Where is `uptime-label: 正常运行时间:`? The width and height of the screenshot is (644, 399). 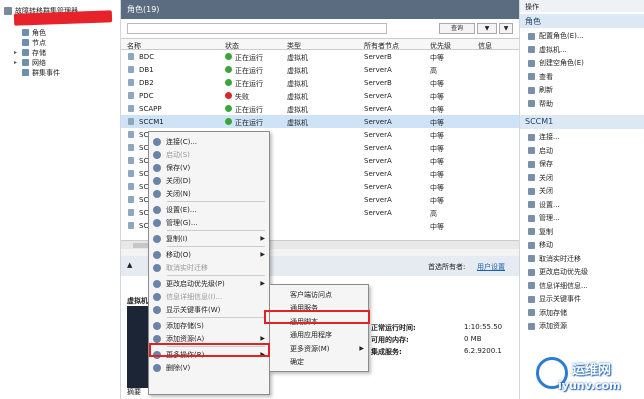 uptime-label: 正常运行时间: is located at coordinates (393, 328).